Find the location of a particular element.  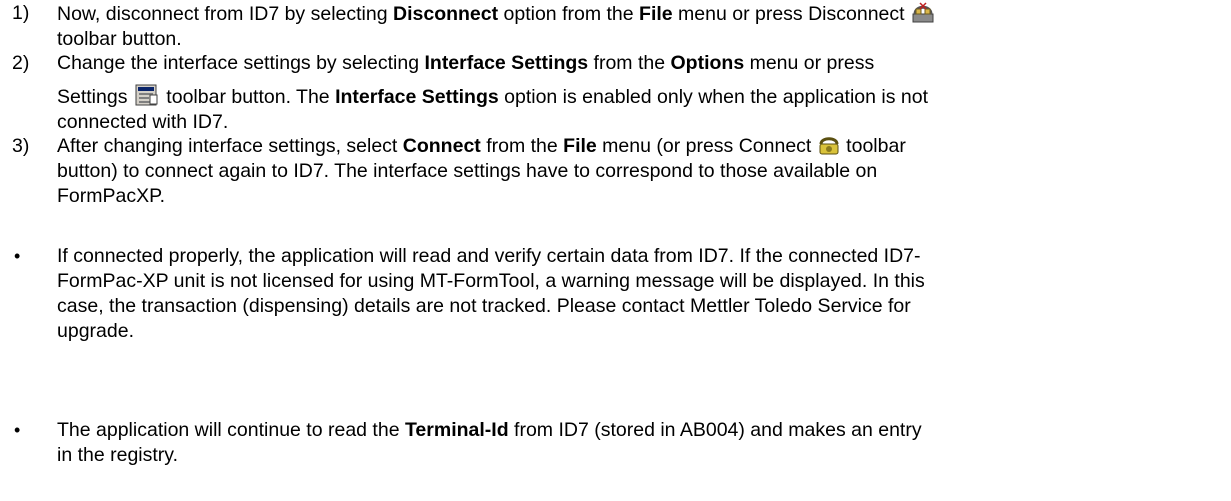

file-menu-term-2: File is located at coordinates (580, 146).